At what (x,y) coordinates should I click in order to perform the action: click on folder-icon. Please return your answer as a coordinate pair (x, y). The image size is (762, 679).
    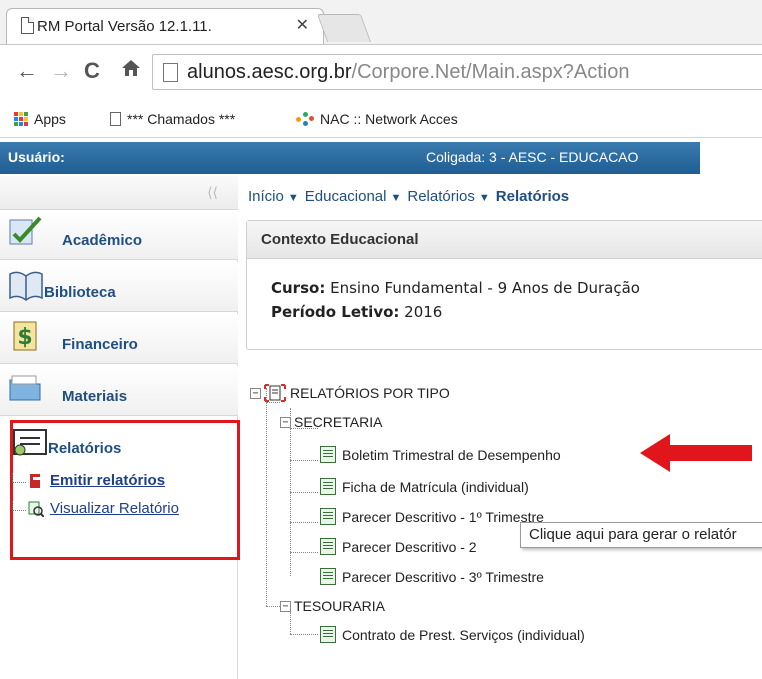
    Looking at the image, I should click on (25, 388).